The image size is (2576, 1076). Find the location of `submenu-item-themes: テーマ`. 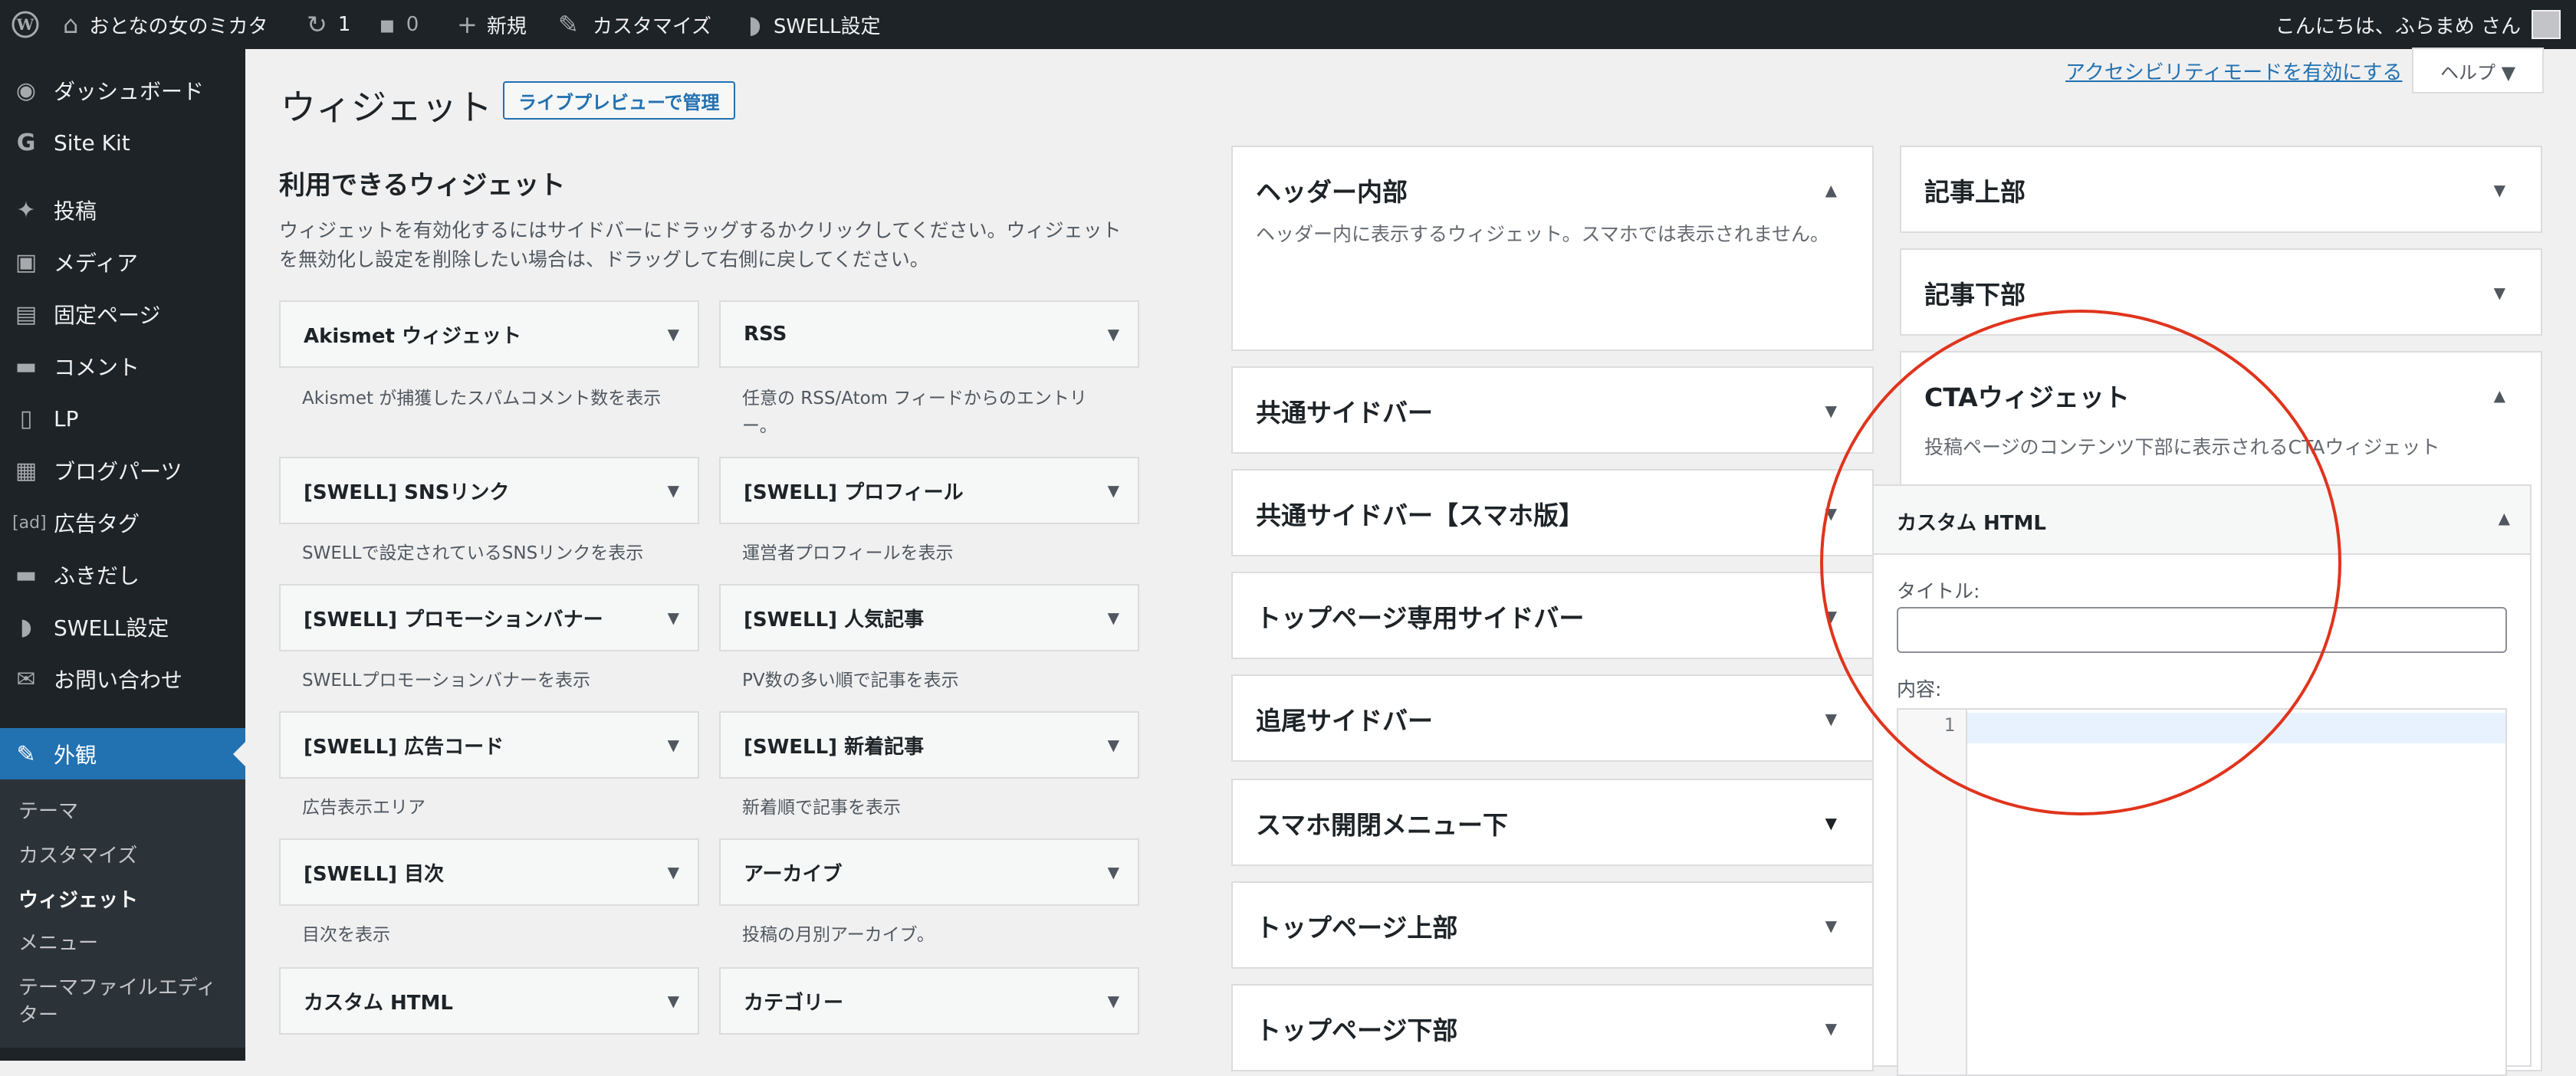

submenu-item-themes: テーマ is located at coordinates (48, 812).